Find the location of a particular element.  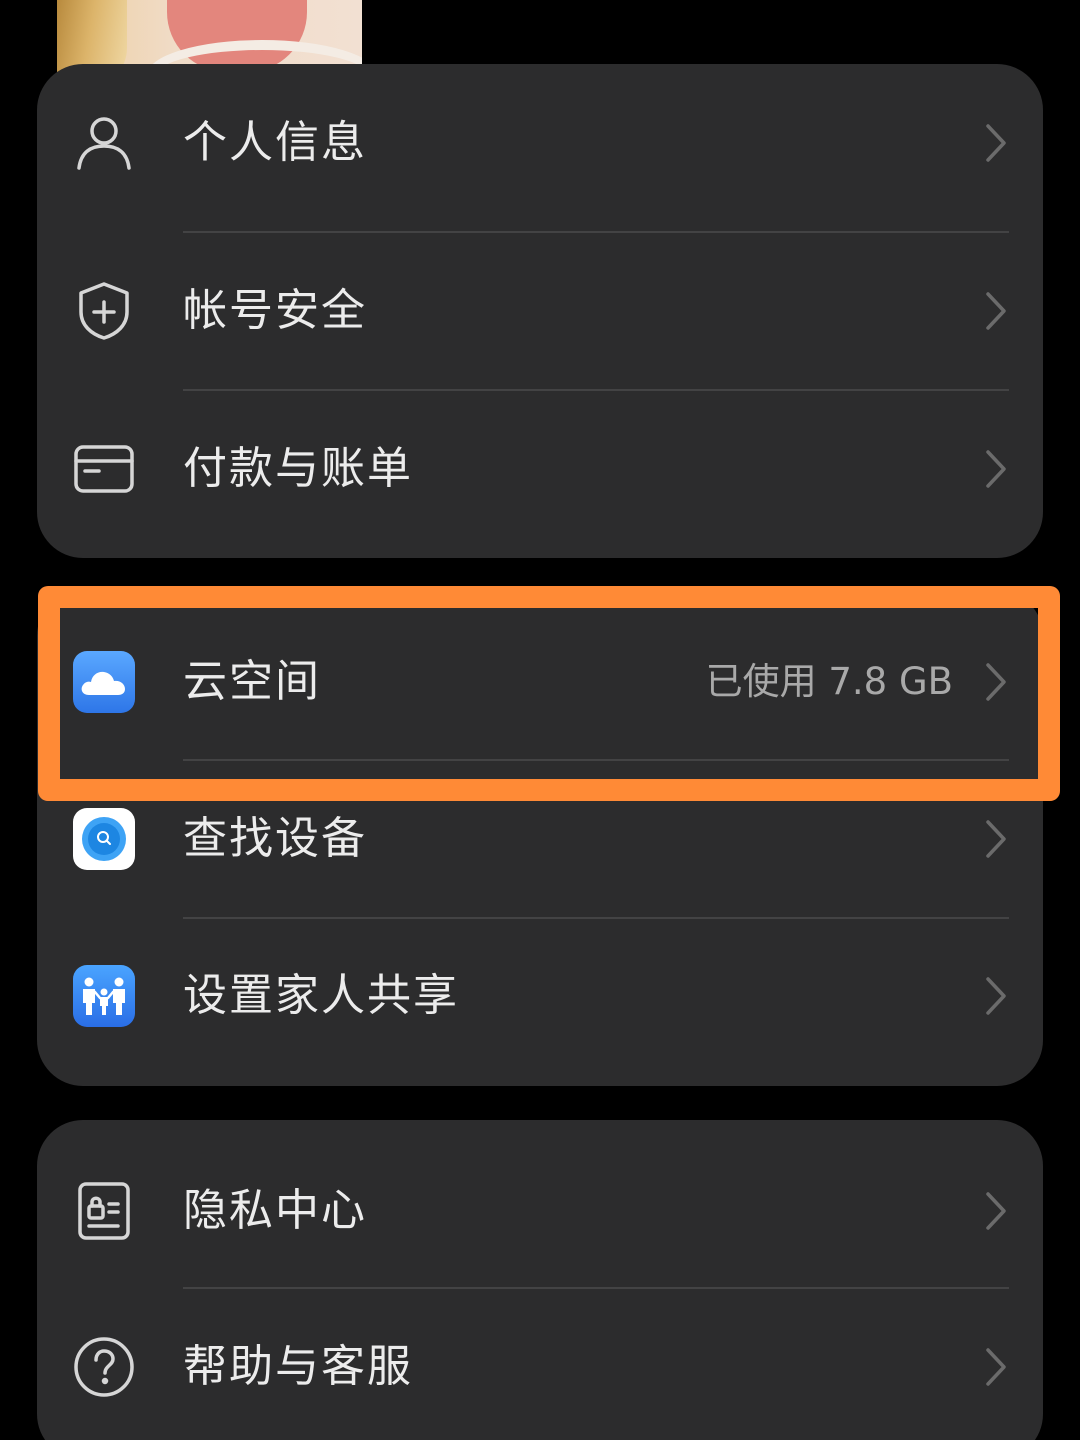

menu-item-label: 付款与账单 is located at coordinates (298, 468).